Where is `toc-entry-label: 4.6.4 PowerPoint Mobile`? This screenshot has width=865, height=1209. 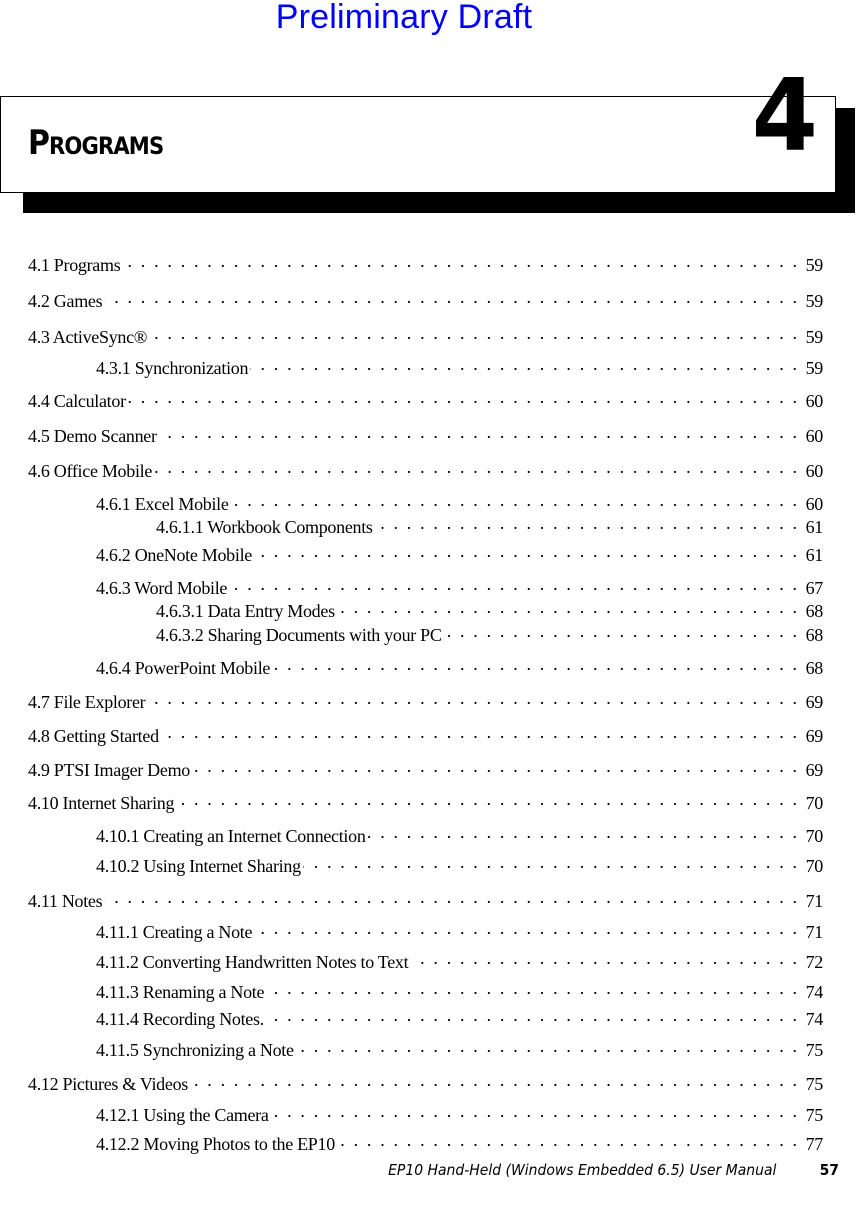
toc-entry-label: 4.6.4 PowerPoint Mobile is located at coordinates (184, 668).